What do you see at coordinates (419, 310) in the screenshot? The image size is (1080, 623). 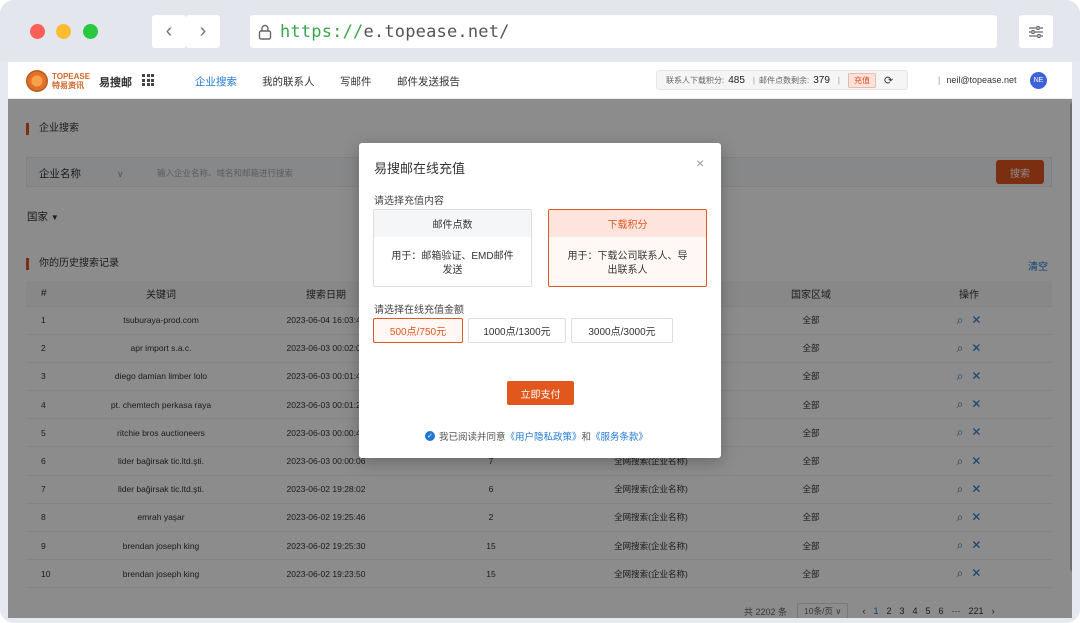 I see `amount-label: 请选择在线充值金额` at bounding box center [419, 310].